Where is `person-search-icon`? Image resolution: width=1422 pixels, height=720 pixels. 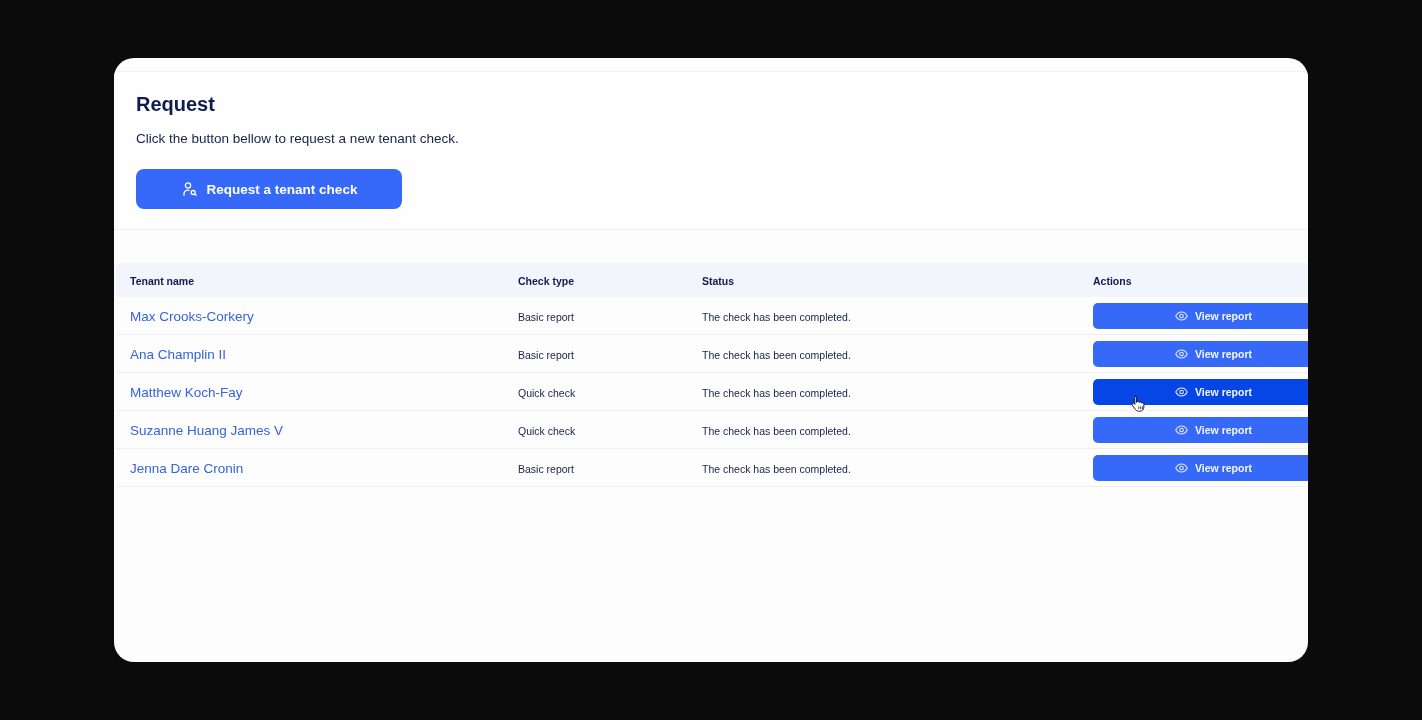
person-search-icon is located at coordinates (189, 189).